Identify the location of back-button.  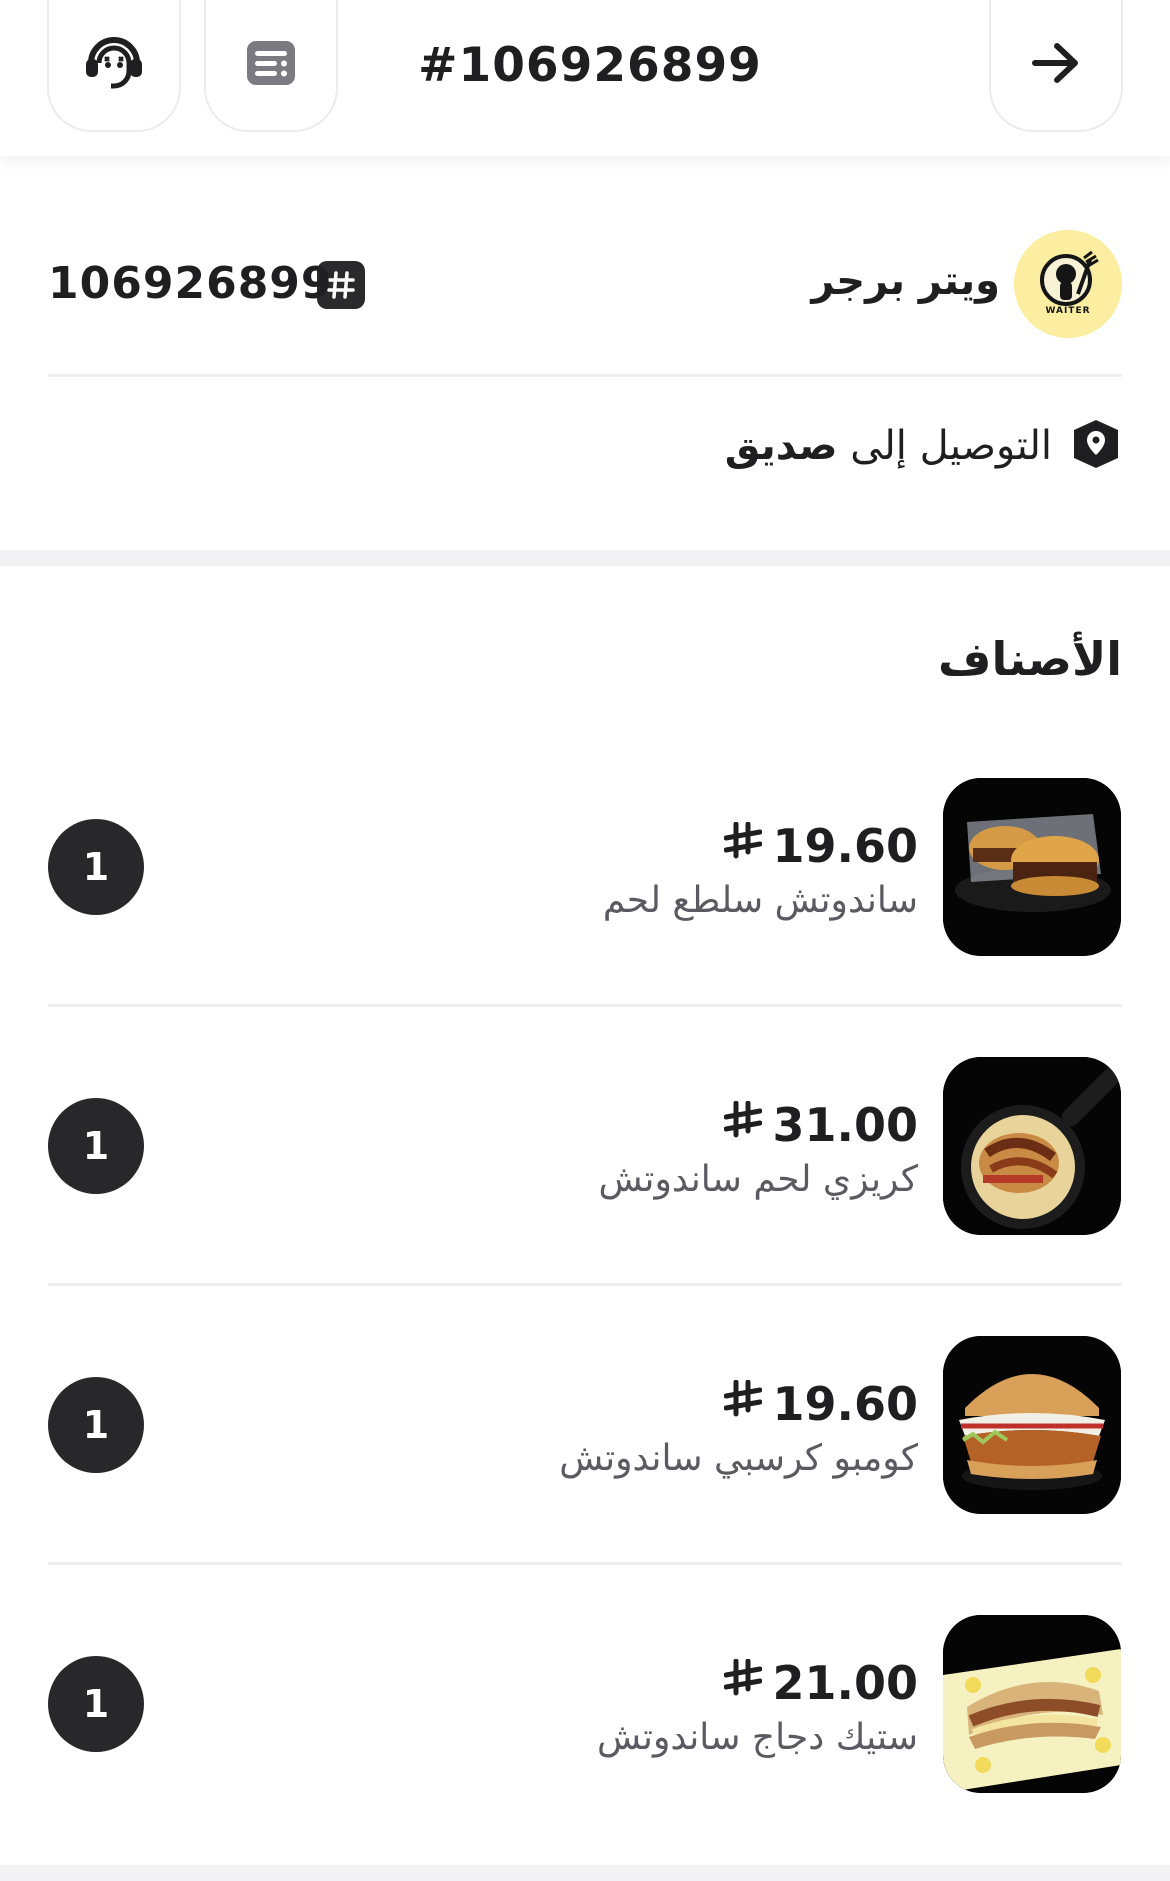
(1056, 66).